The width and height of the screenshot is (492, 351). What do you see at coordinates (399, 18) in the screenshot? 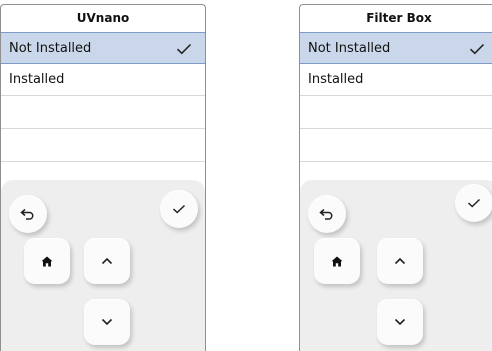
I see `panel-title: Filter Box` at bounding box center [399, 18].